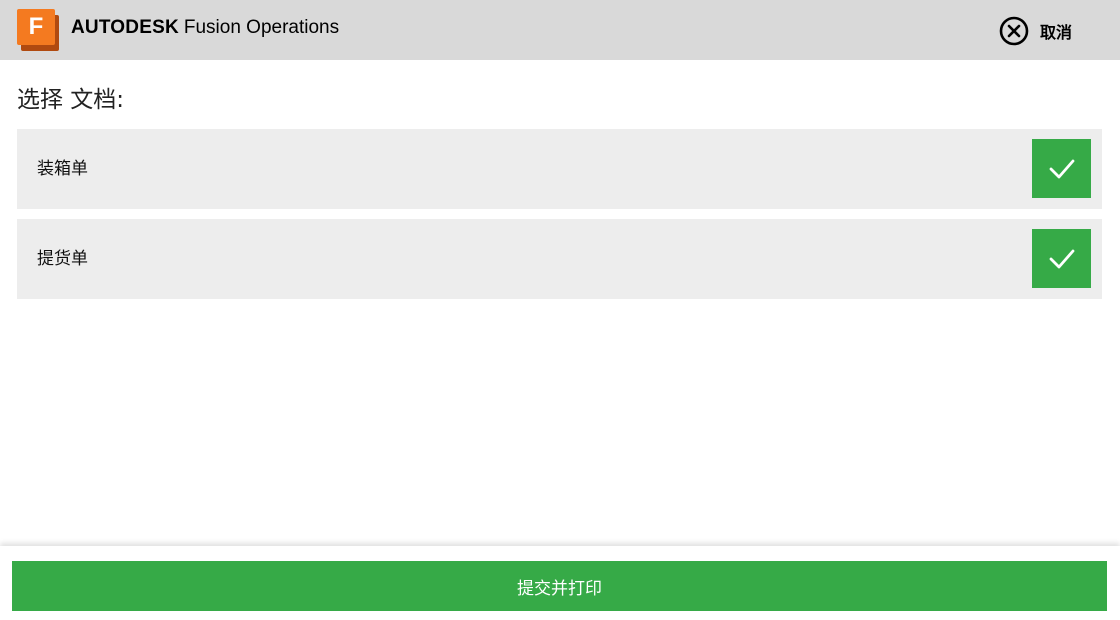 The width and height of the screenshot is (1120, 620). I want to click on footer-bar: 提交并打印, so click(560, 583).